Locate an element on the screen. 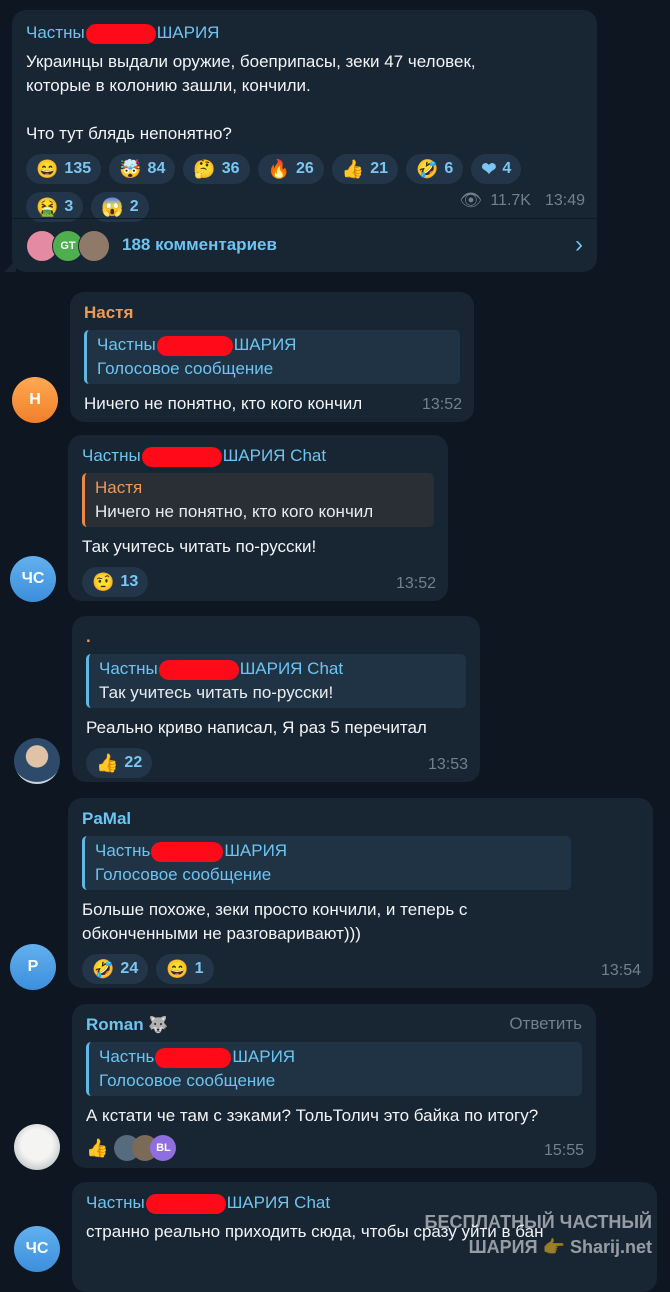  post-channel-name: Частны ШАРИЯ is located at coordinates (304, 33).